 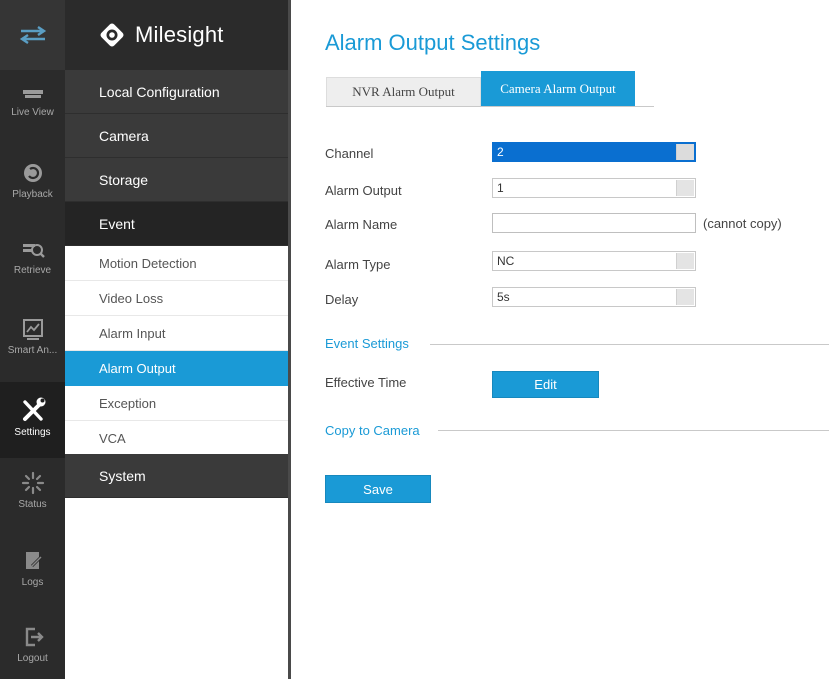 I want to click on playback-icon, so click(x=32, y=173).